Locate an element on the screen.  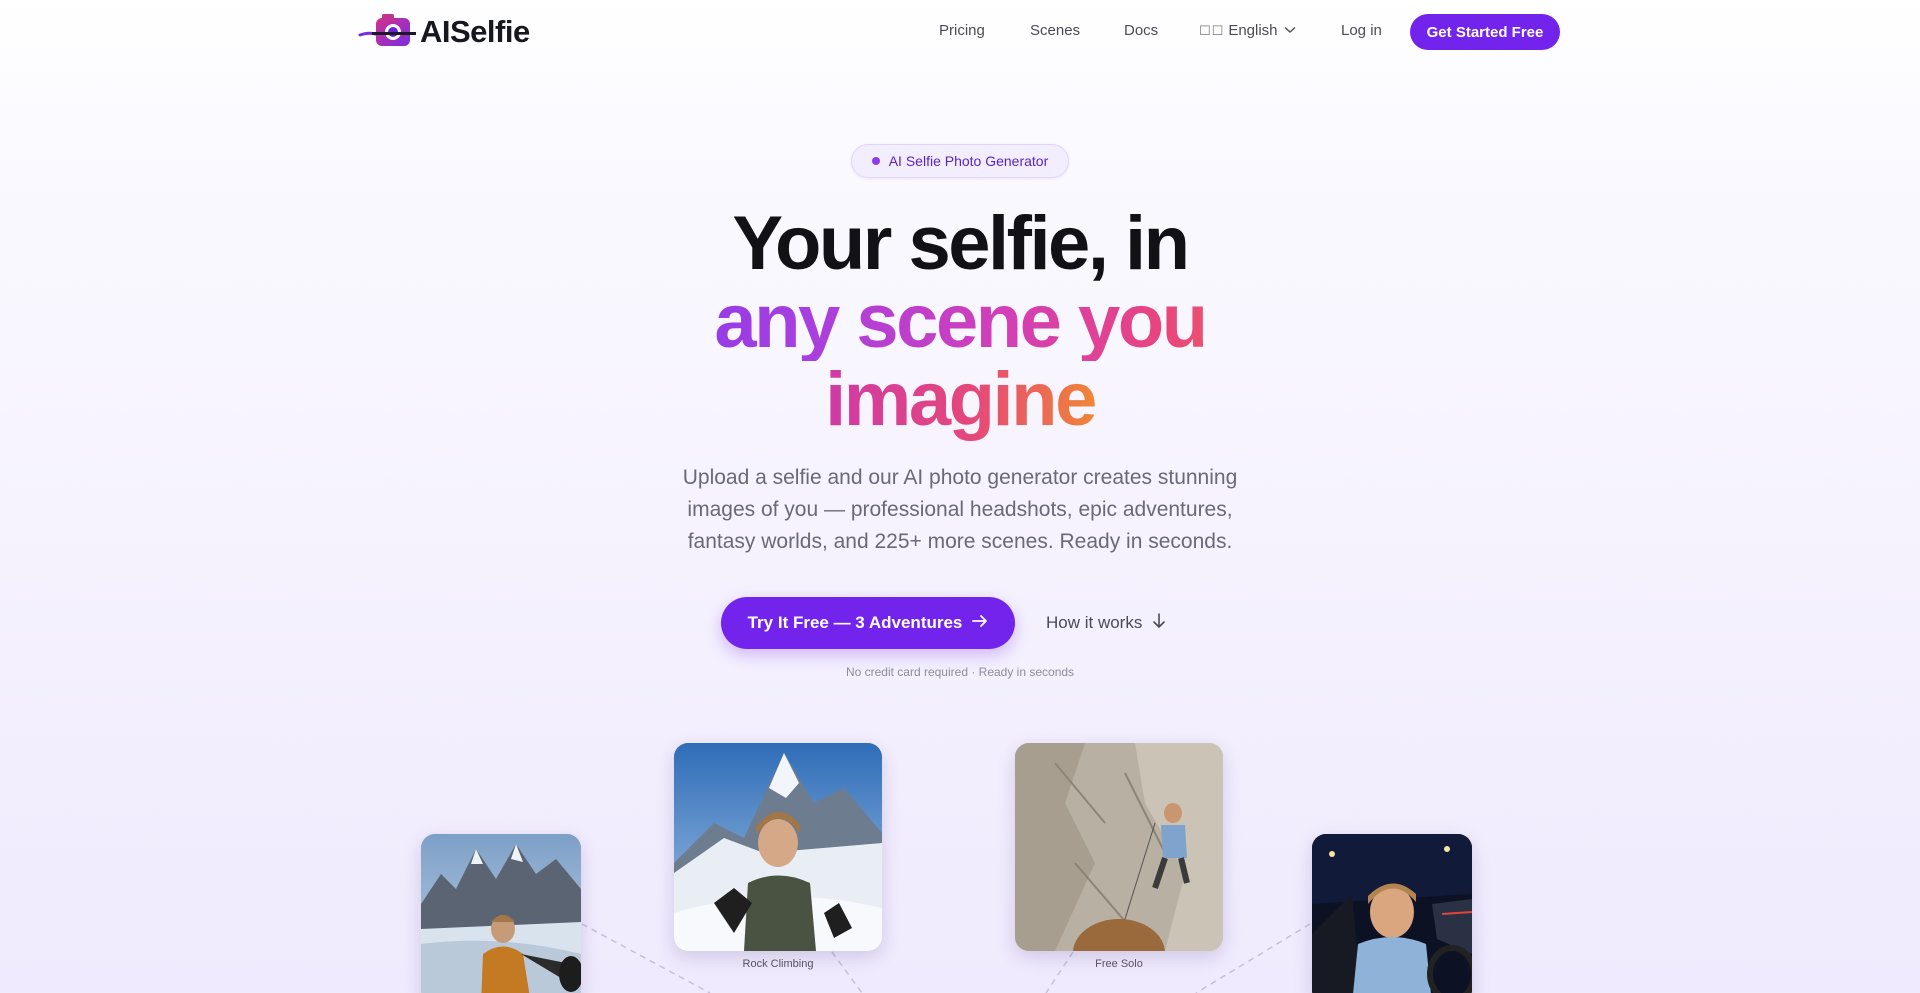
language-selector: ☐☐ English is located at coordinates (1247, 30).